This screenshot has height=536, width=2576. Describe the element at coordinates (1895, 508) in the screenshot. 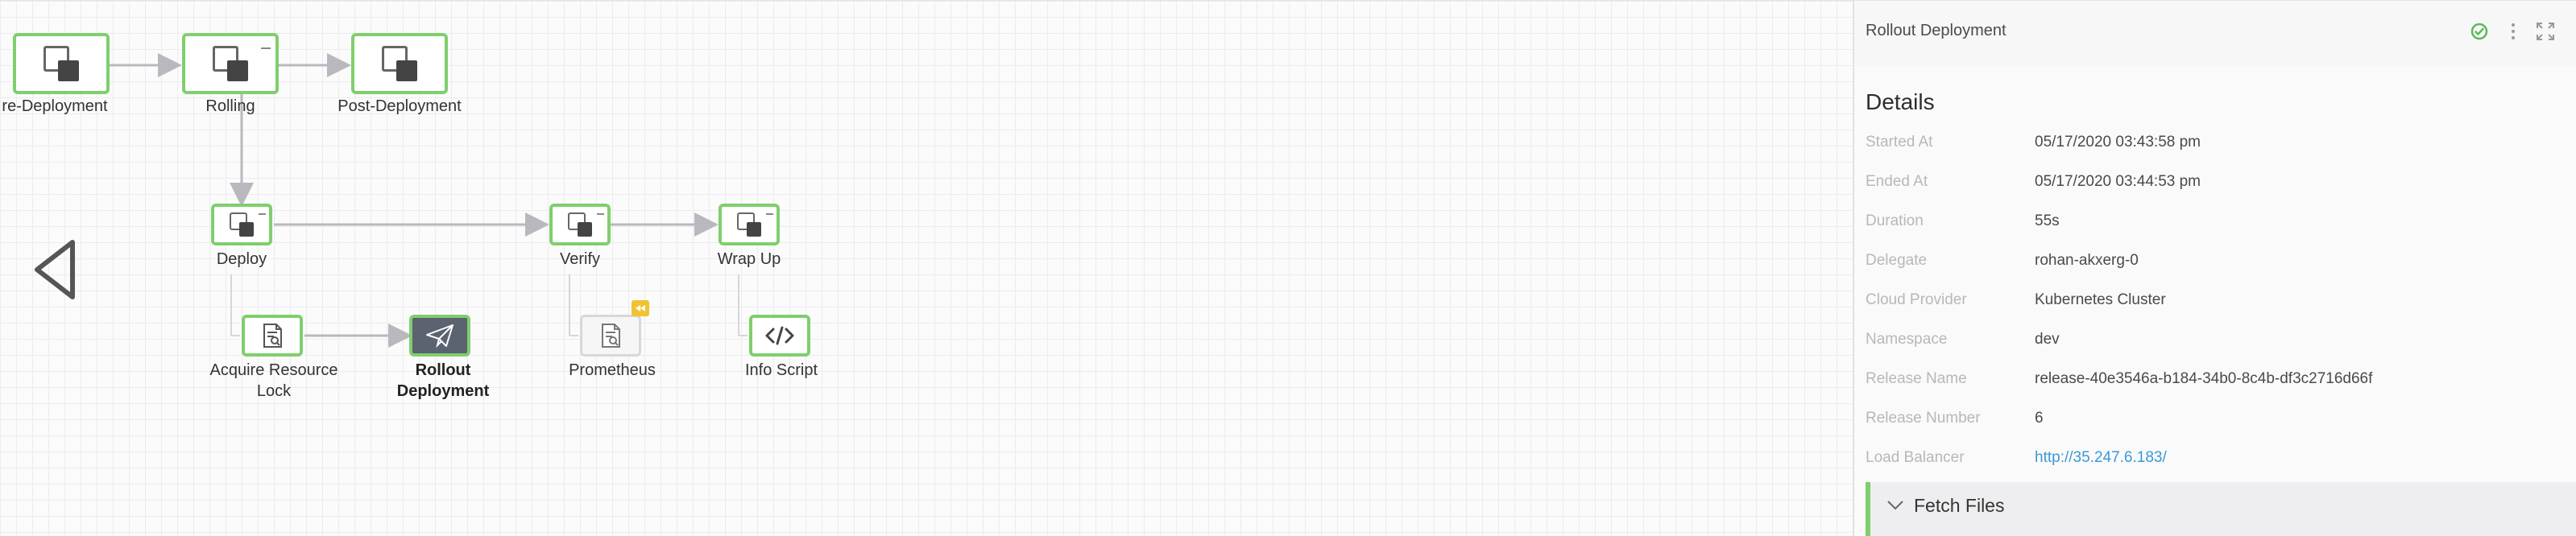

I see `chevron-down-icon` at that location.